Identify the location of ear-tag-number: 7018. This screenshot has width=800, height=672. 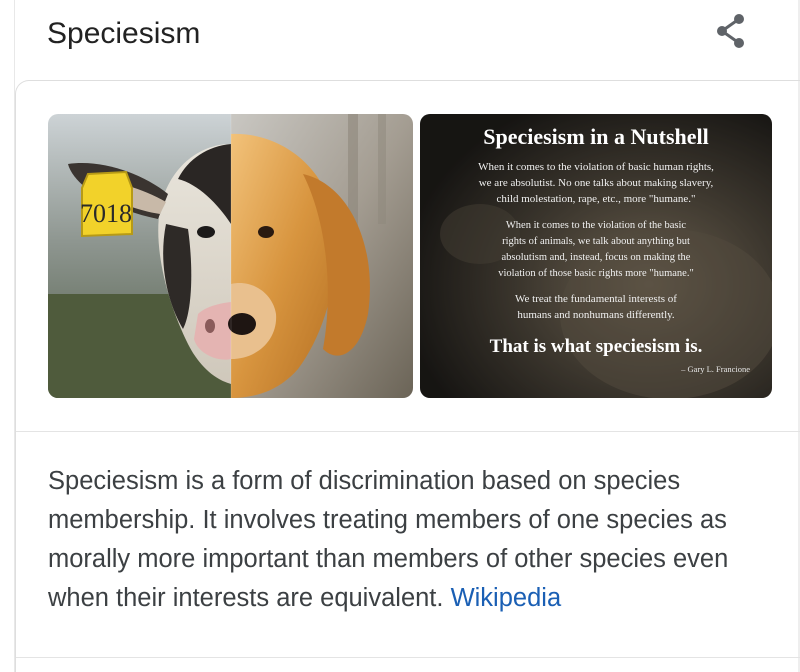
(106, 213).